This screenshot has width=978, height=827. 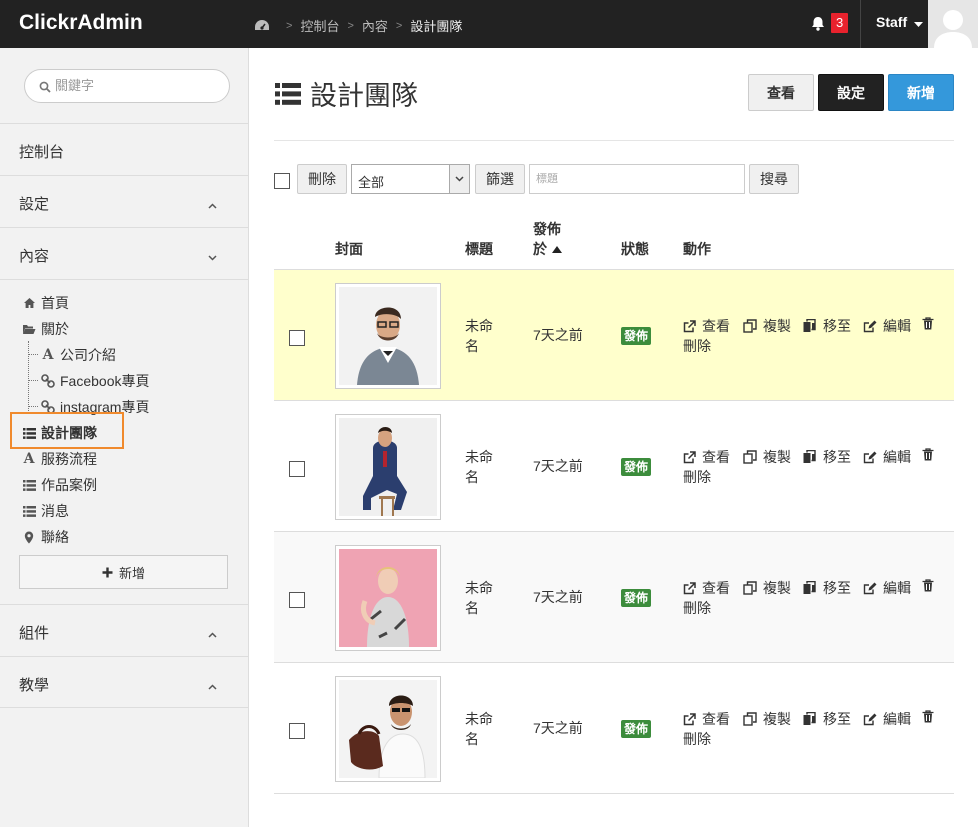 What do you see at coordinates (124, 149) in the screenshot?
I see `sidebar-section-dashboard: 控制台` at bounding box center [124, 149].